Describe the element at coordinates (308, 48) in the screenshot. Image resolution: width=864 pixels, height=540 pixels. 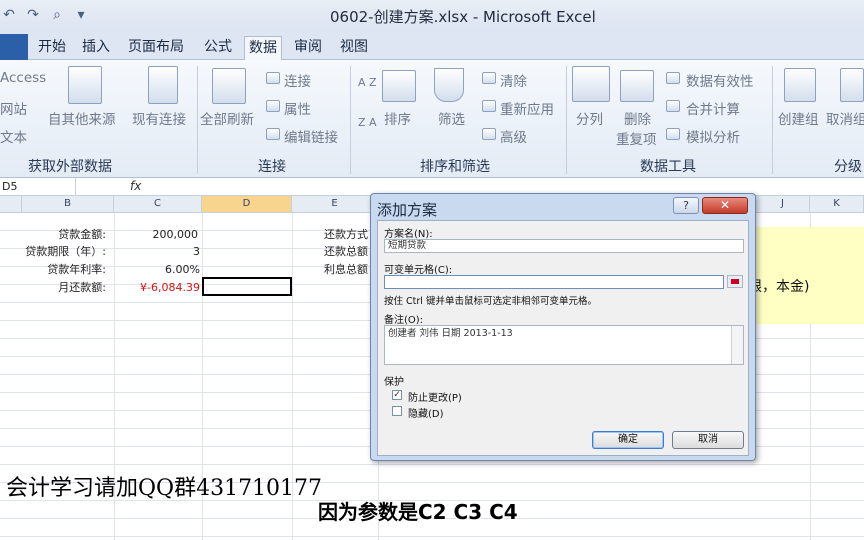
I see `tab-review: 审阅` at that location.